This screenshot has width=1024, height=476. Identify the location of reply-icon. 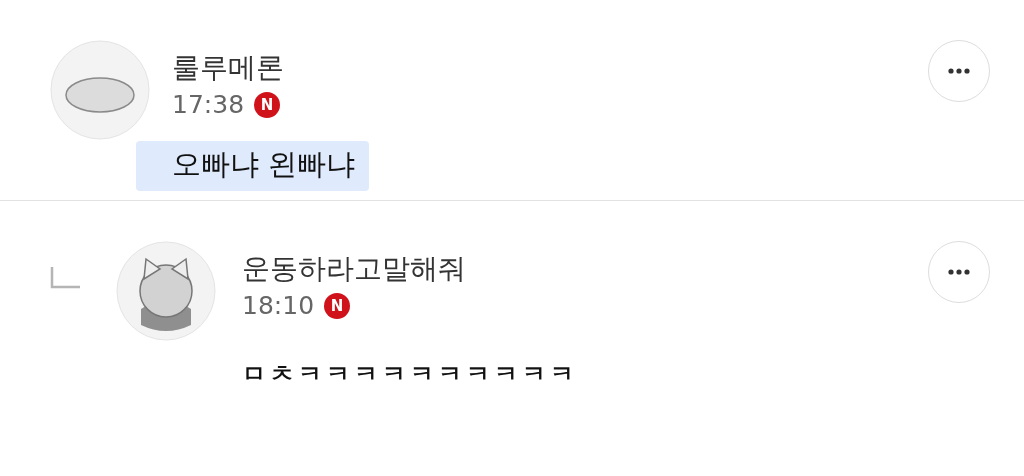
(65, 278).